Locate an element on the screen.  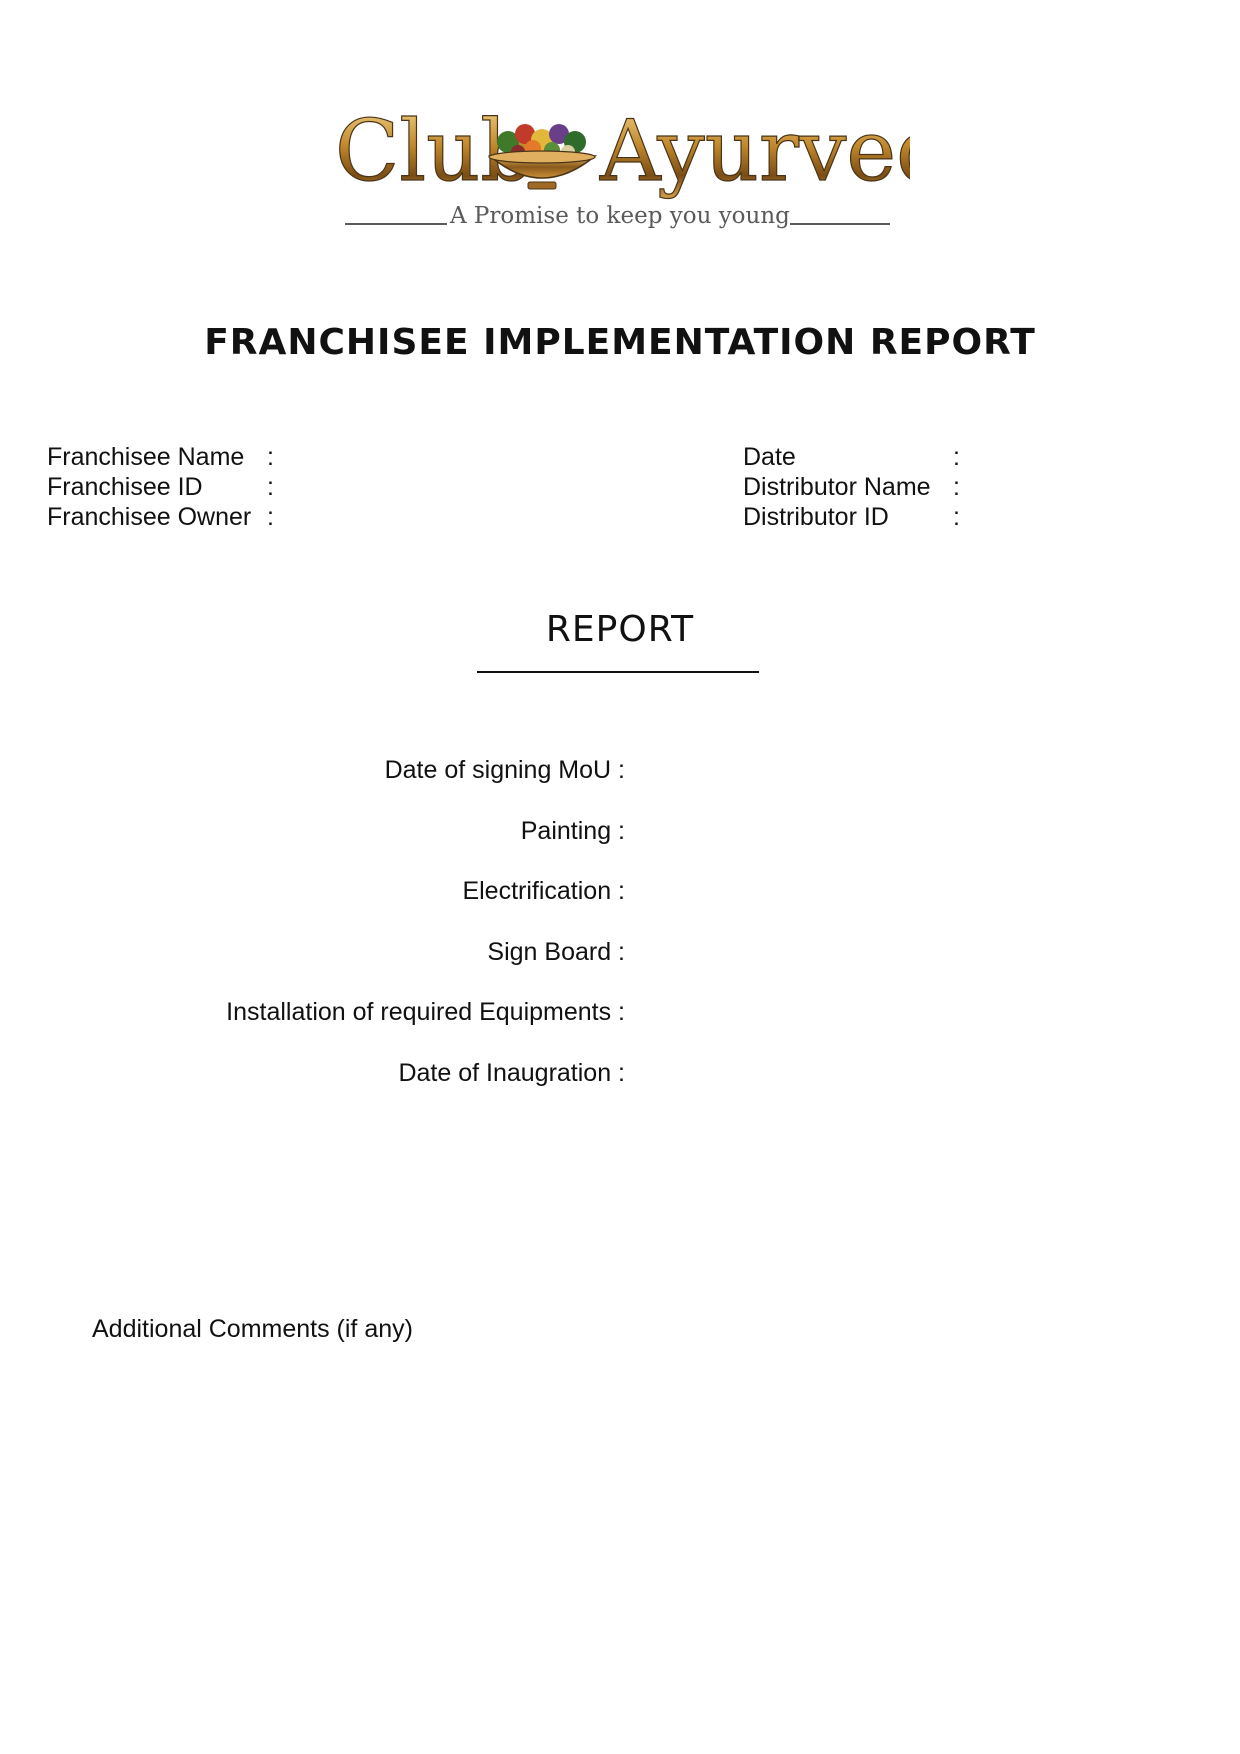
report-item-inauguration-date: Date of Inaugration : is located at coordinates (511, 1072).